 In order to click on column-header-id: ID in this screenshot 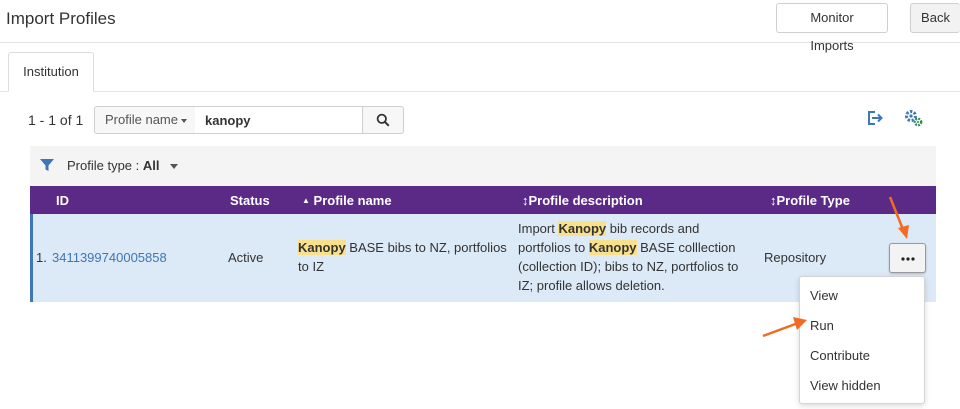, I will do `click(62, 200)`.